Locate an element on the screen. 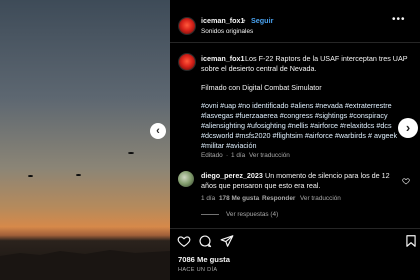 The height and width of the screenshot is (280, 420). author-avatar is located at coordinates (187, 26).